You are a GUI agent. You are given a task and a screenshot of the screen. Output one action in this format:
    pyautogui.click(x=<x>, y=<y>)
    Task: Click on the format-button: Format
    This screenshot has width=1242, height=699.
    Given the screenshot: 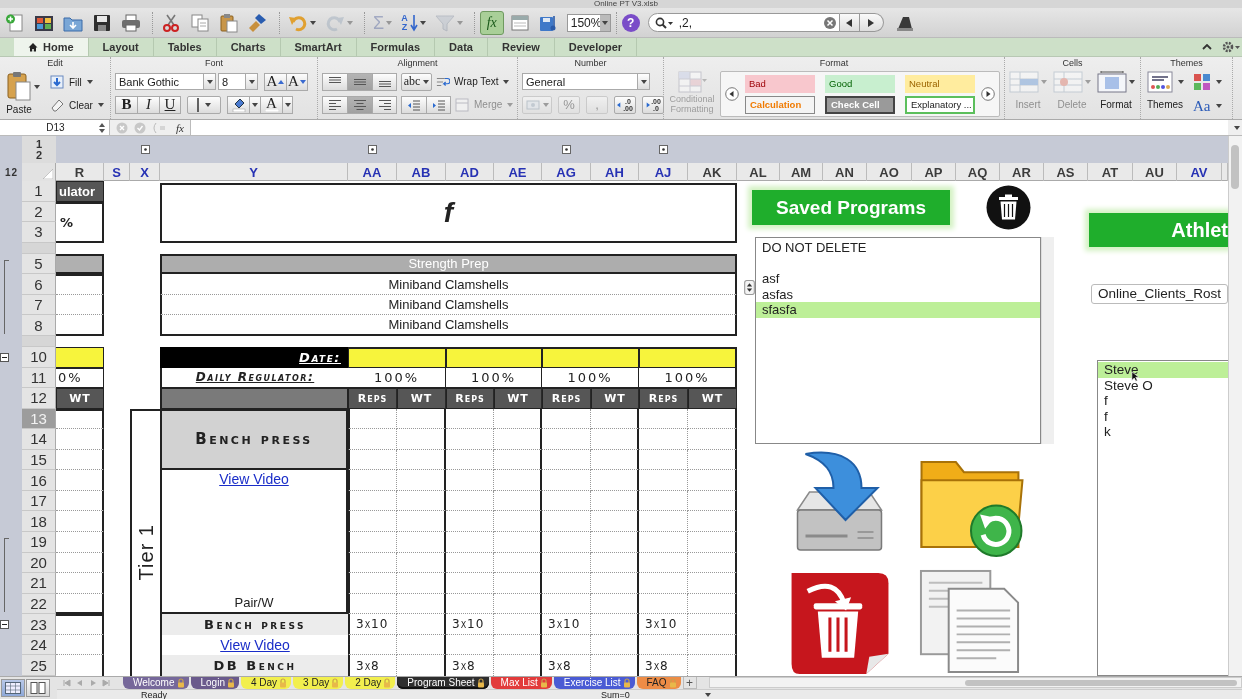 What is the action you would take?
    pyautogui.click(x=1116, y=90)
    